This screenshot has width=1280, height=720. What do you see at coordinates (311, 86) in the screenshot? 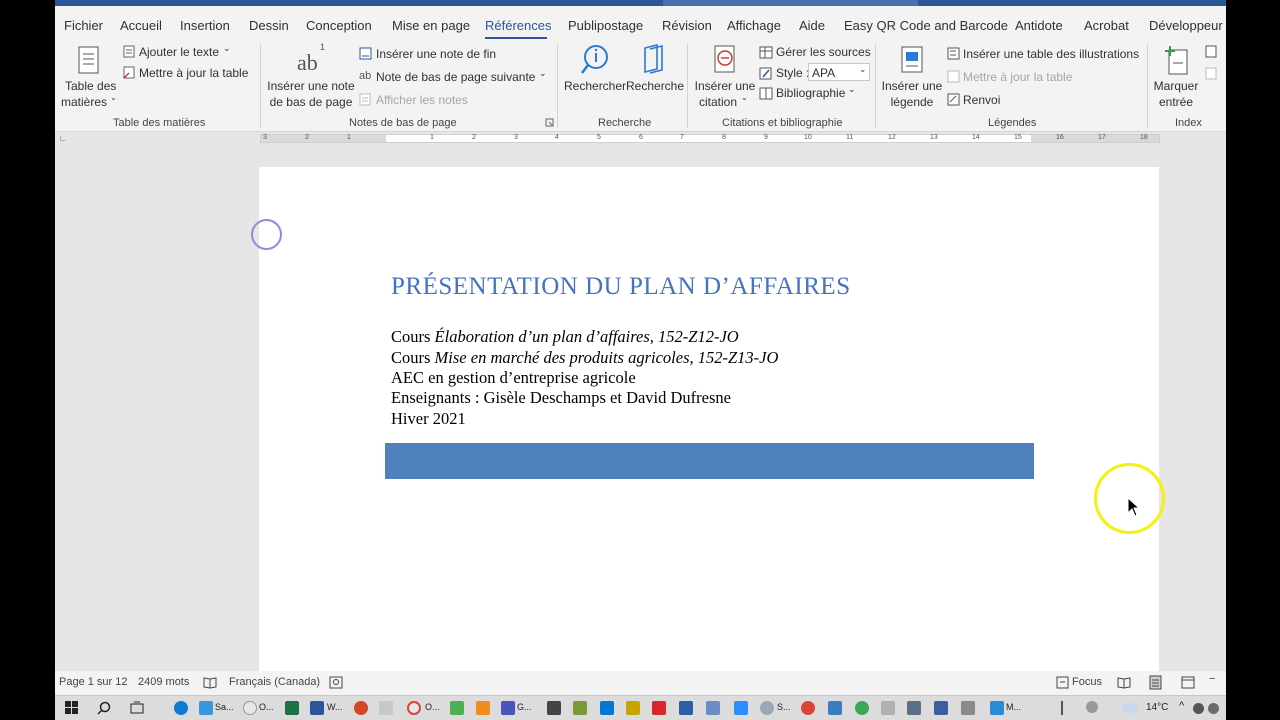
I see `insert-footnote-line1: Insérer une note` at bounding box center [311, 86].